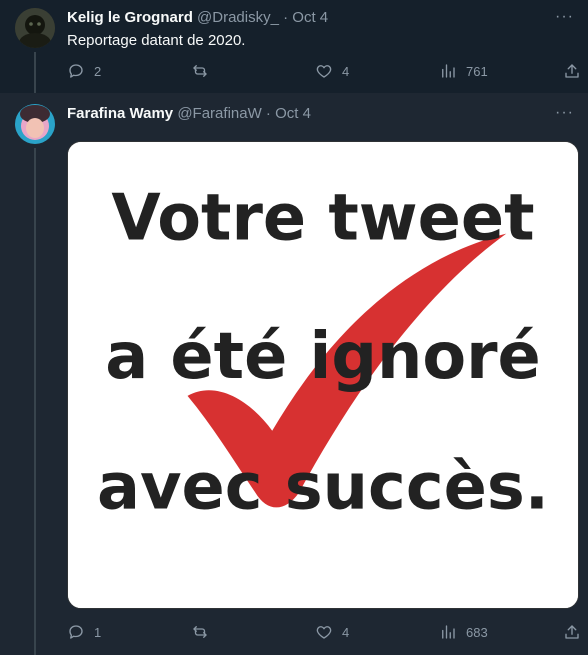 The image size is (588, 655). I want to click on tweet-text: Reportage datant de 2020., so click(156, 40).